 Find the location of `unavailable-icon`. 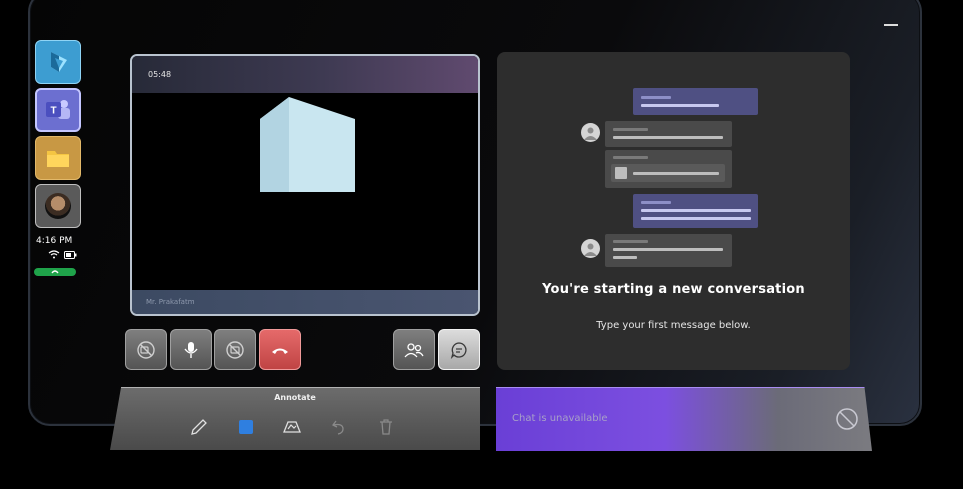

unavailable-icon is located at coordinates (847, 419).